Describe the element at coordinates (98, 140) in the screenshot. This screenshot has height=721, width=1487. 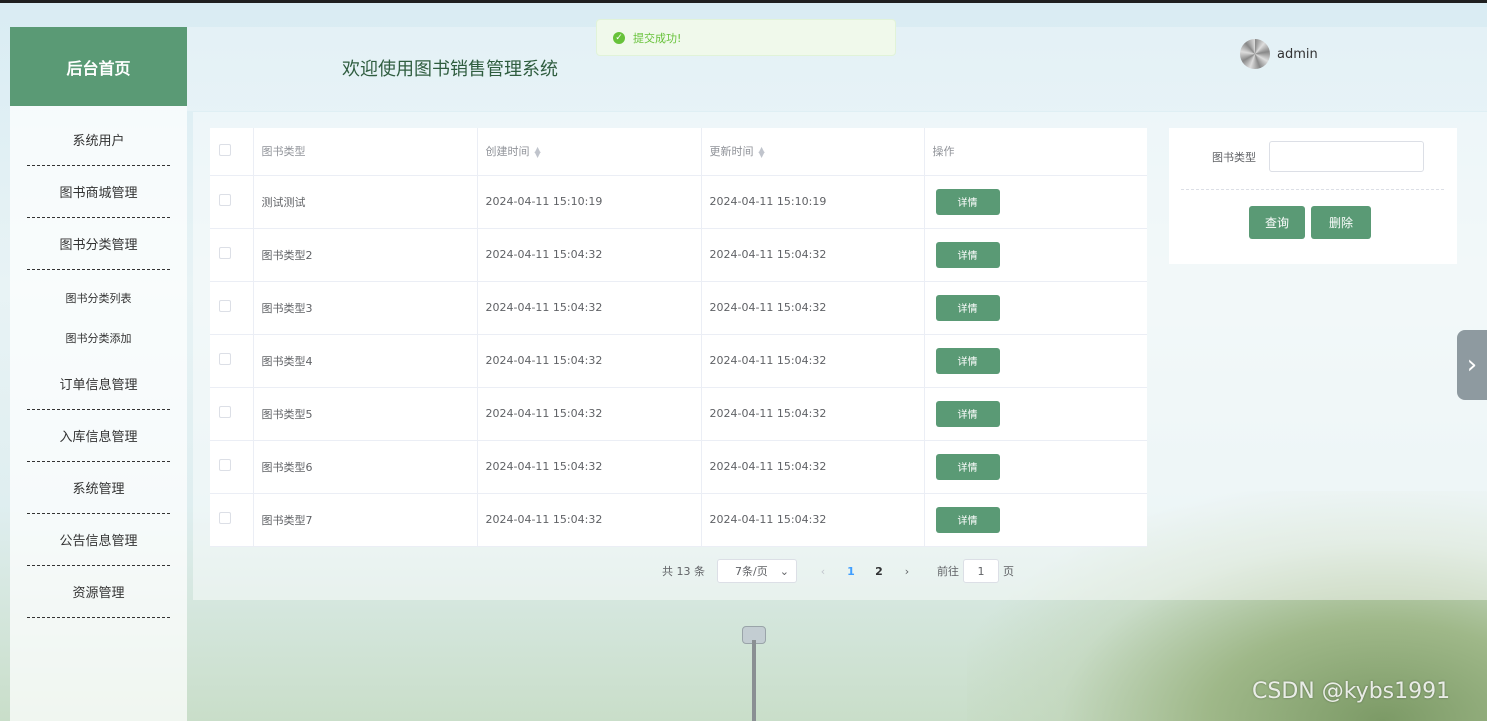
I see `sidebar-item-system-users: 系统用户` at that location.